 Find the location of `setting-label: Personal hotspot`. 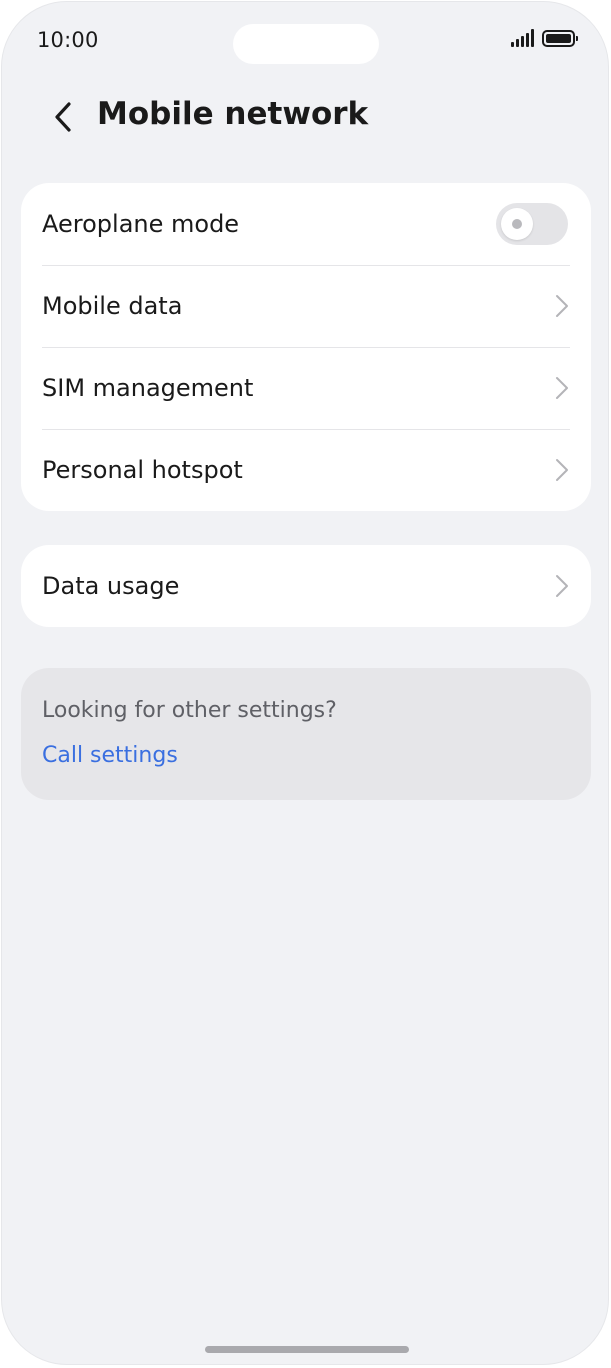

setting-label: Personal hotspot is located at coordinates (142, 470).